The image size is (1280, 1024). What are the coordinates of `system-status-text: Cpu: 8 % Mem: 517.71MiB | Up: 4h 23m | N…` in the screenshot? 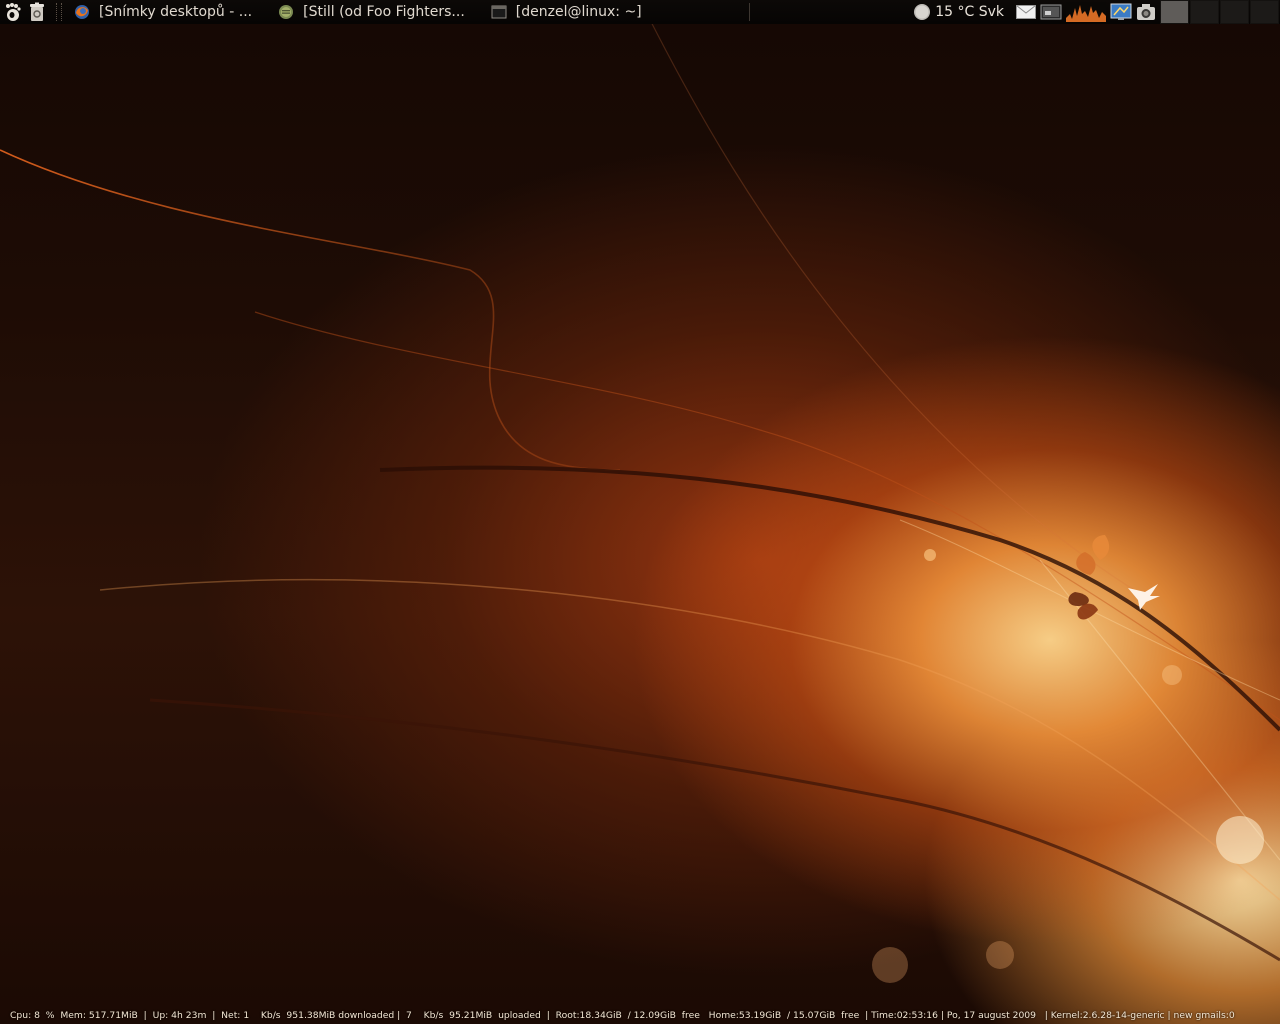 It's located at (622, 1015).